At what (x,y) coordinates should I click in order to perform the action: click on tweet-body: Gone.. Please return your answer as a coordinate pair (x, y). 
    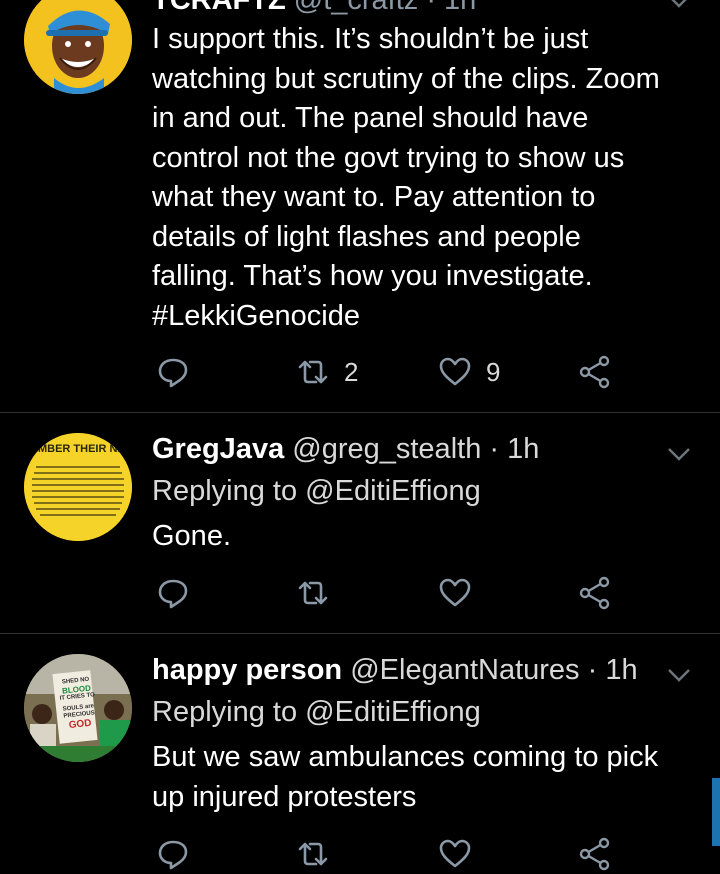
    Looking at the image, I should click on (427, 537).